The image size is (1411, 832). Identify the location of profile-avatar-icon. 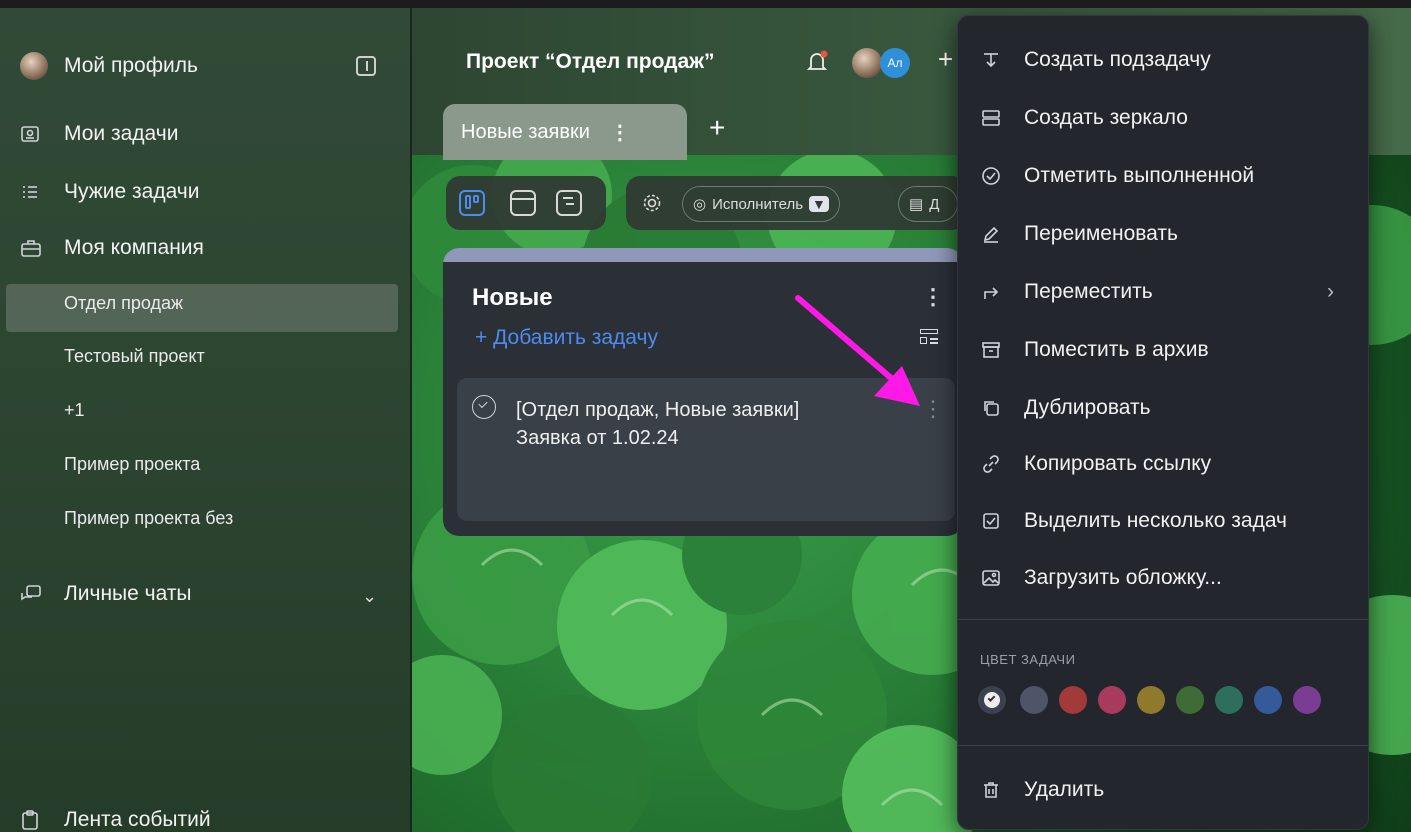
(34, 66).